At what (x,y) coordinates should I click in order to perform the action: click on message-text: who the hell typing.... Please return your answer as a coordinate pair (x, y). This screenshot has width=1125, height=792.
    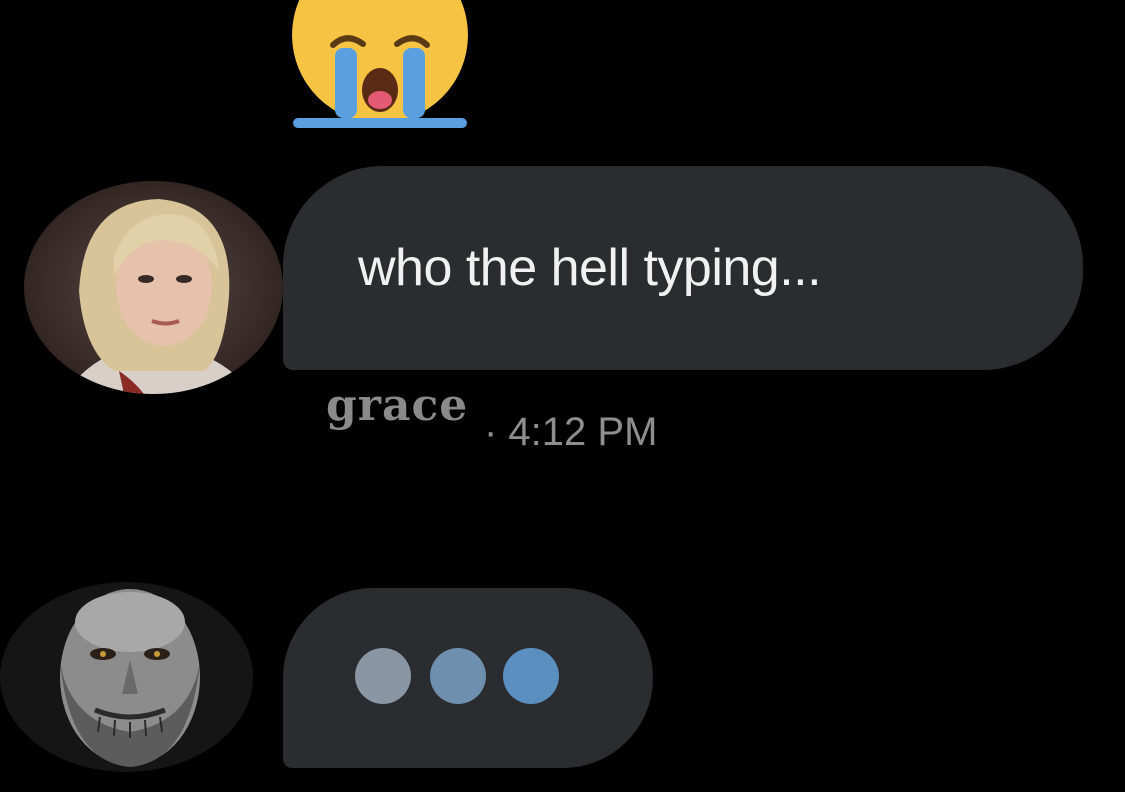
    Looking at the image, I should click on (590, 268).